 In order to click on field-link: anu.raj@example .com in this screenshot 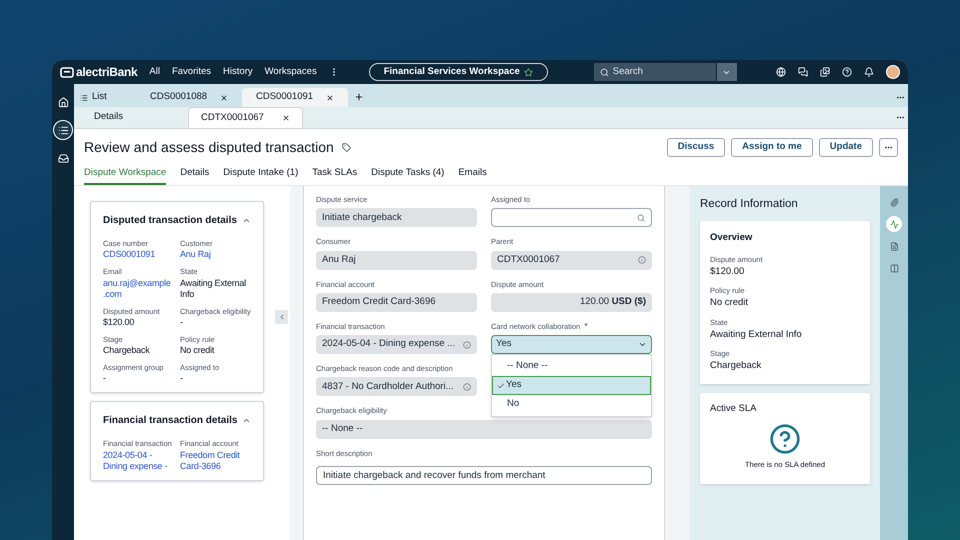, I will do `click(138, 289)`.